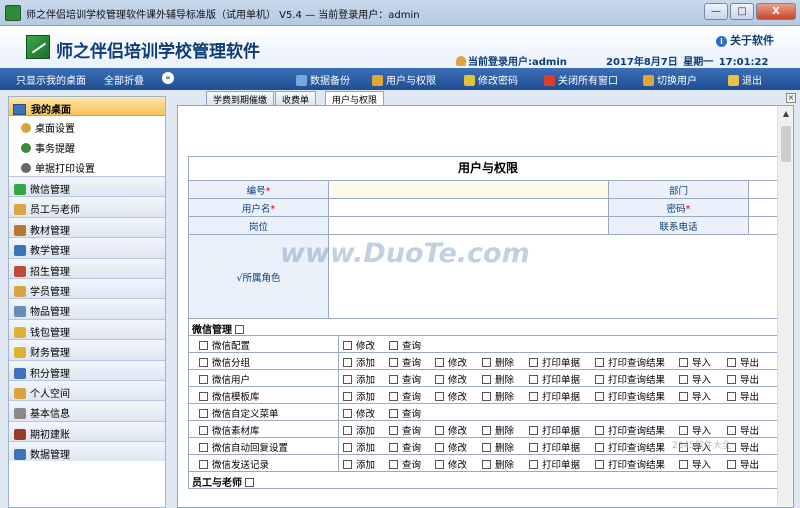 This screenshot has width=800, height=508. Describe the element at coordinates (87, 106) in the screenshot. I see `sidebar-head-my-desktop: 我的桌面` at that location.